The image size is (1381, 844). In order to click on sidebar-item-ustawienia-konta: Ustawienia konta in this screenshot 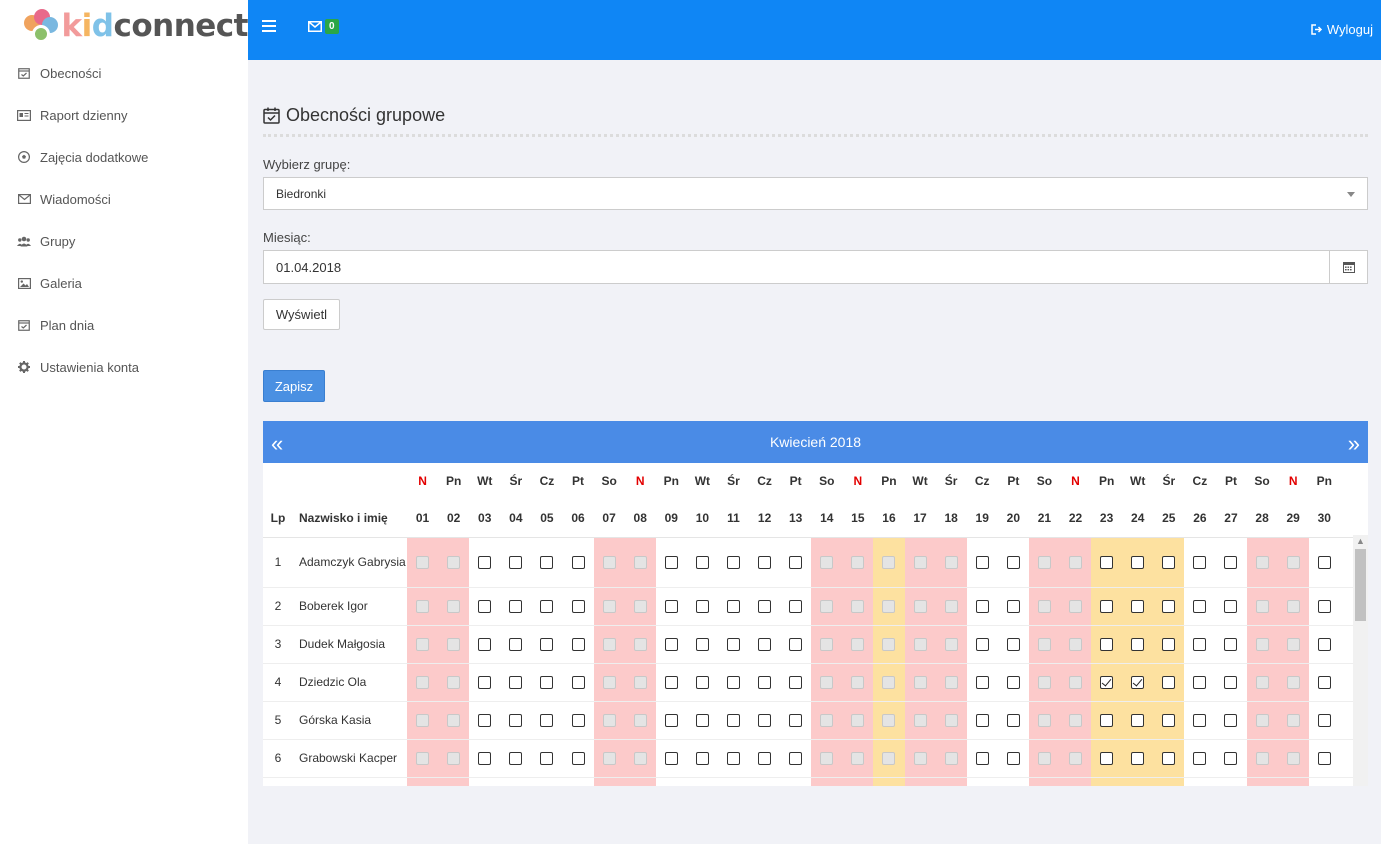, I will do `click(124, 367)`.